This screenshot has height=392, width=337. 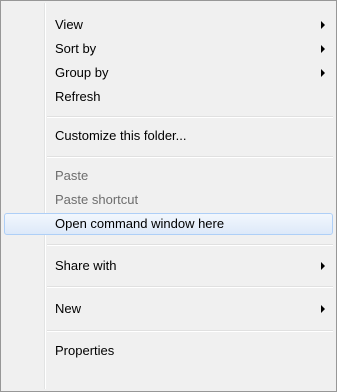 What do you see at coordinates (68, 308) in the screenshot?
I see `menu-item-label: New` at bounding box center [68, 308].